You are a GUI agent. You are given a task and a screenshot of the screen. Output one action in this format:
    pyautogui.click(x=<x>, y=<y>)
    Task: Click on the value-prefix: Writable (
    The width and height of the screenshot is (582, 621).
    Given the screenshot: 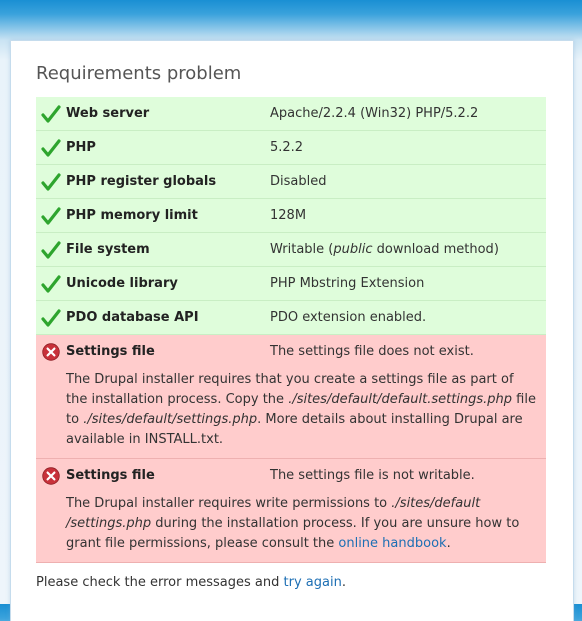 What is the action you would take?
    pyautogui.click(x=302, y=249)
    